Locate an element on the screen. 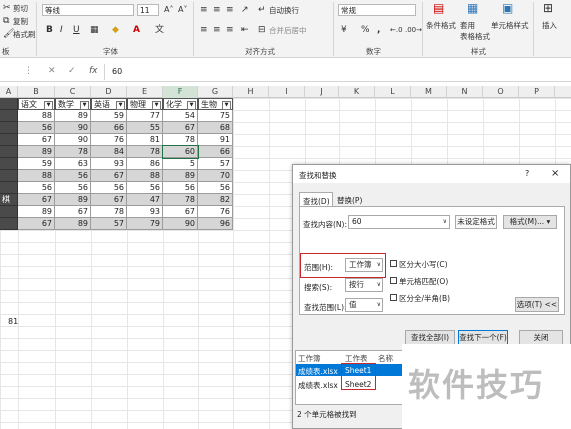  column-header: G is located at coordinates (215, 92).